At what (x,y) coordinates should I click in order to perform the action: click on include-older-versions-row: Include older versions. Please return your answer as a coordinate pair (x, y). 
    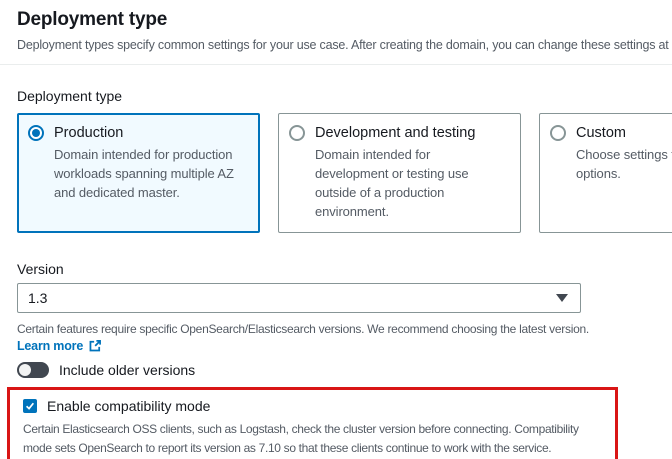
    Looking at the image, I should click on (344, 370).